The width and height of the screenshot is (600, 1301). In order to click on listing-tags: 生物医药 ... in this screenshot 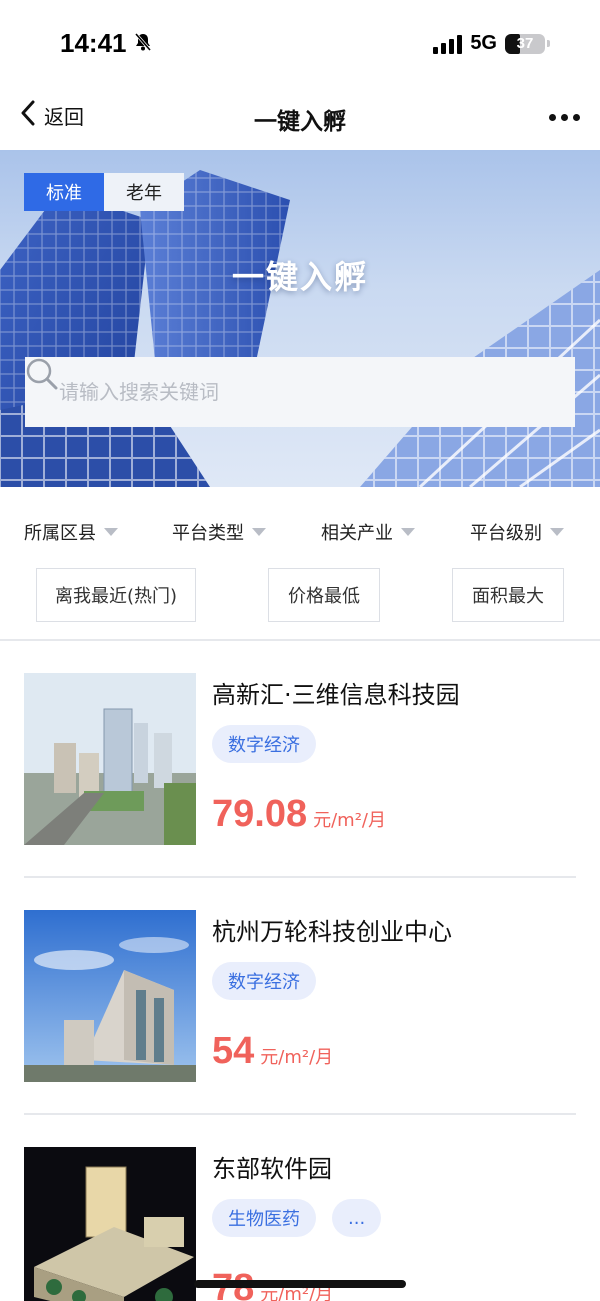, I will do `click(297, 1218)`.